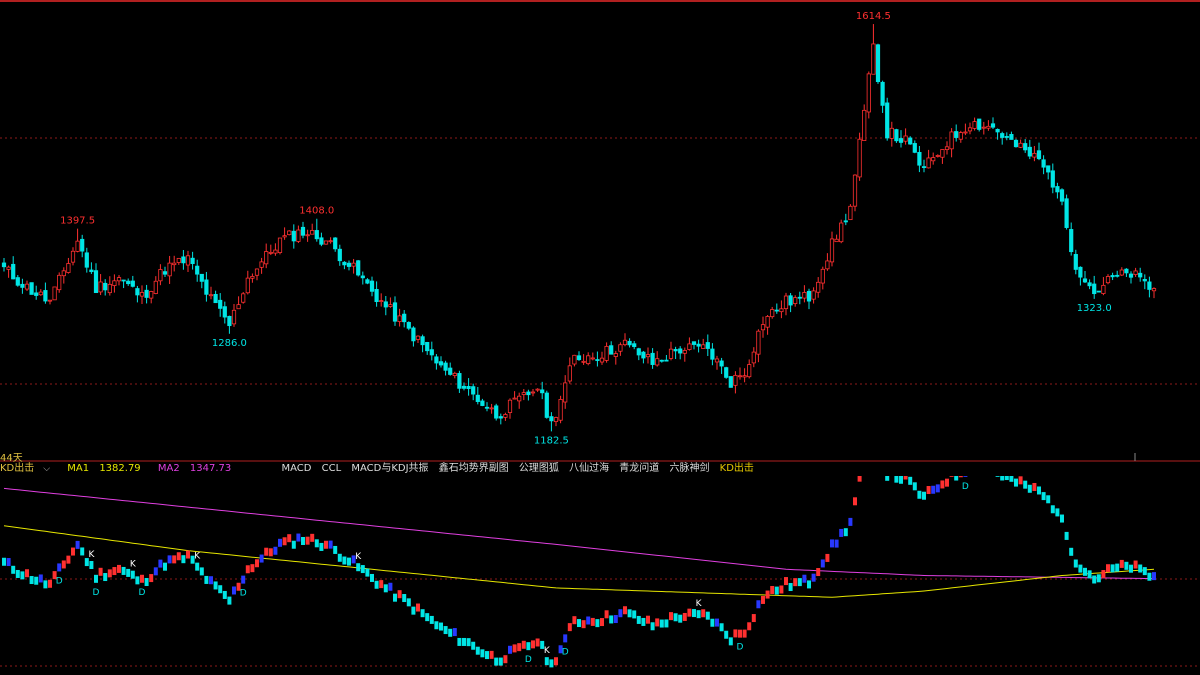 This screenshot has width=1200, height=675. Describe the element at coordinates (389, 469) in the screenshot. I see `tab-macd-kdj: MACD与KDJ共振` at that location.